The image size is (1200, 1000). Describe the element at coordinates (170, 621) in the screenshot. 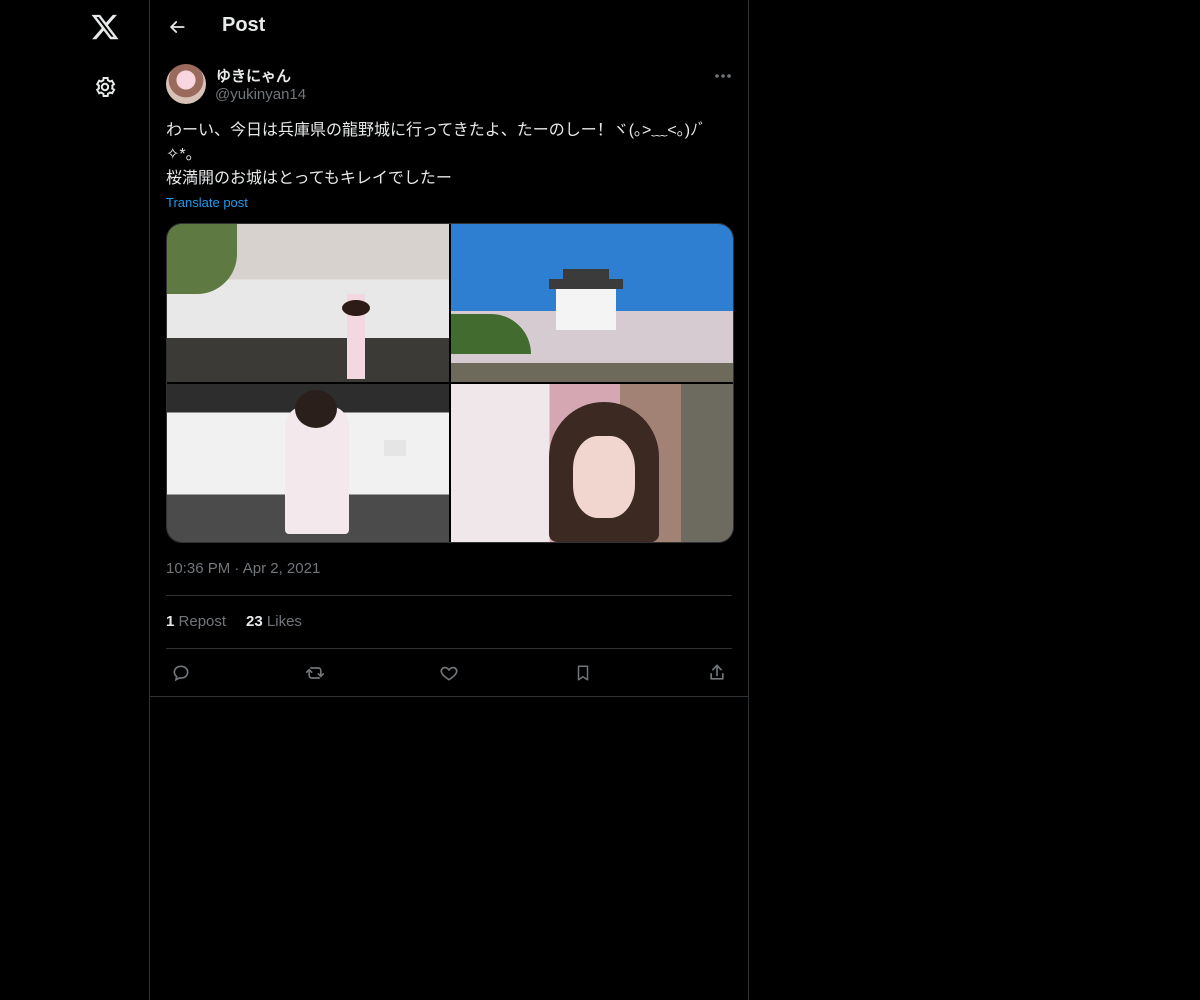

I see `repost-count: 1` at that location.